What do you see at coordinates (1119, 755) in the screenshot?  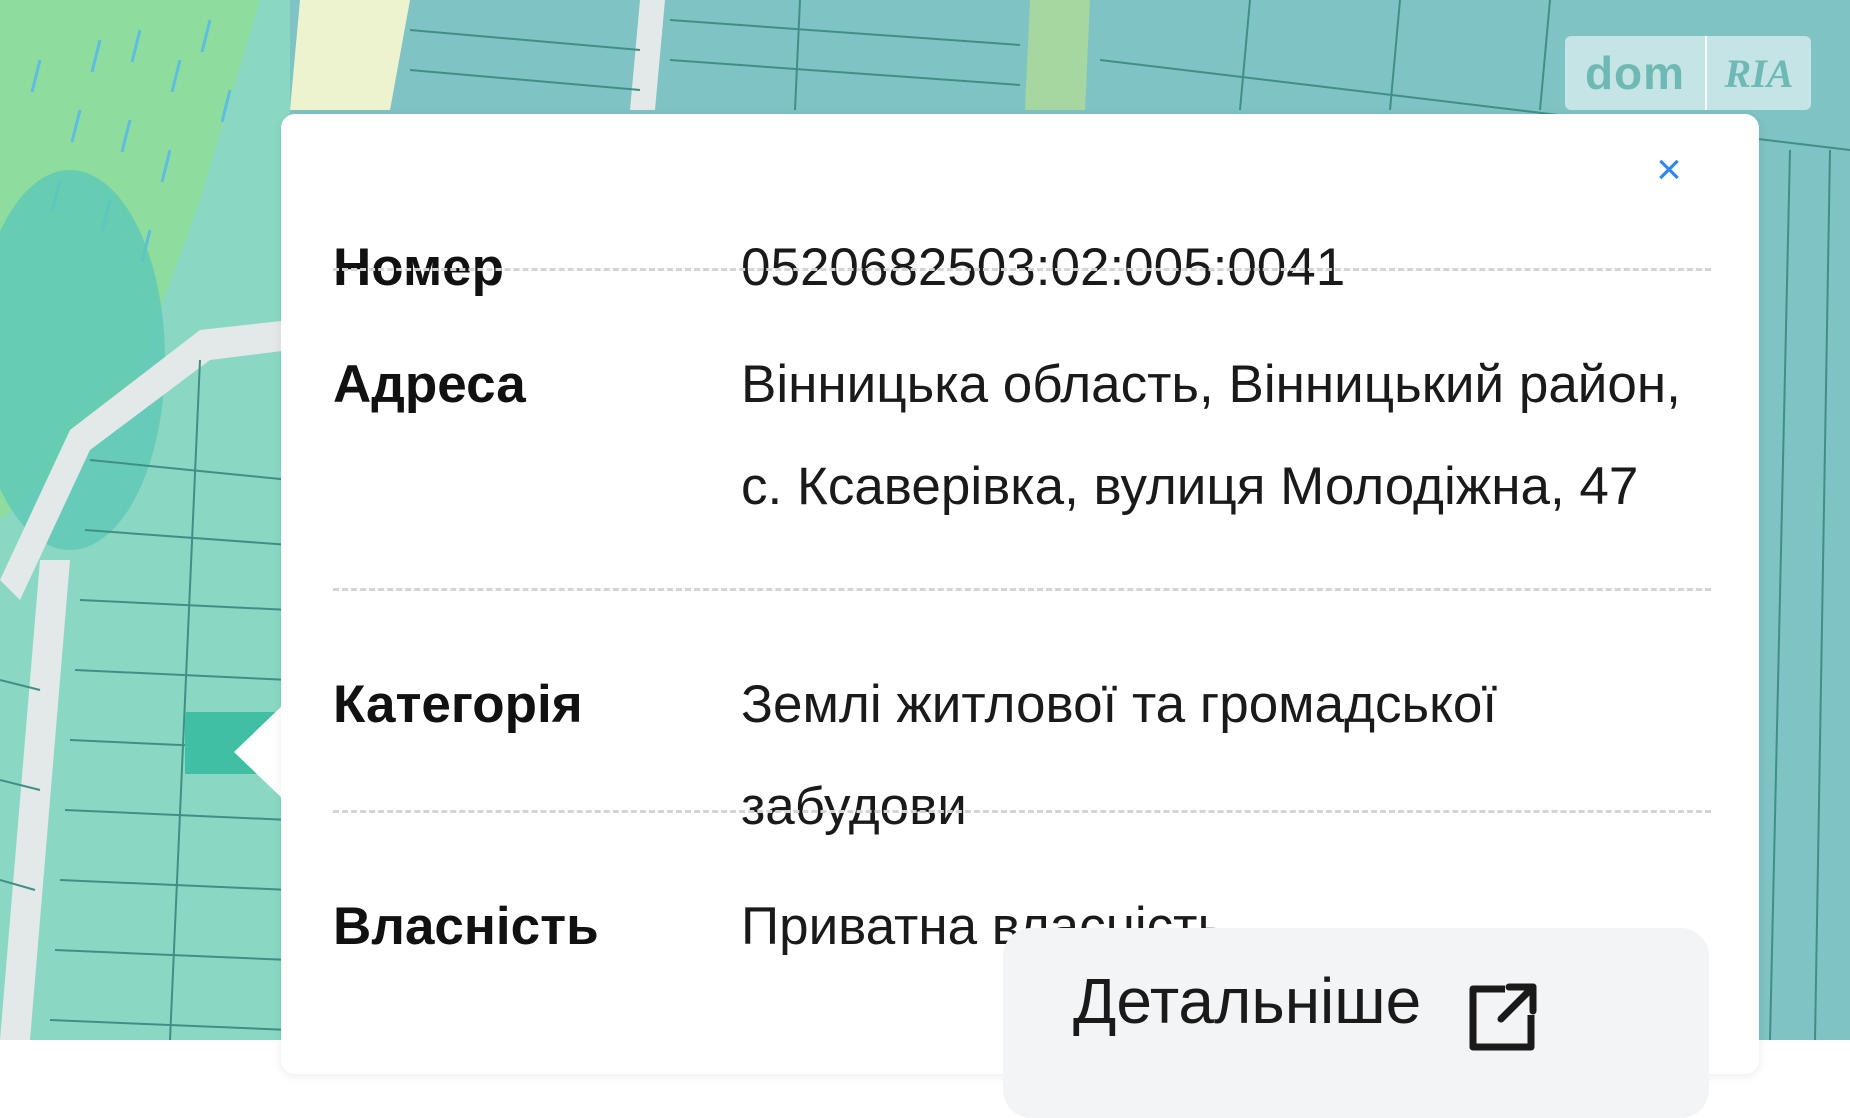 I see `category-value: Землі житлової та громадської забудови` at bounding box center [1119, 755].